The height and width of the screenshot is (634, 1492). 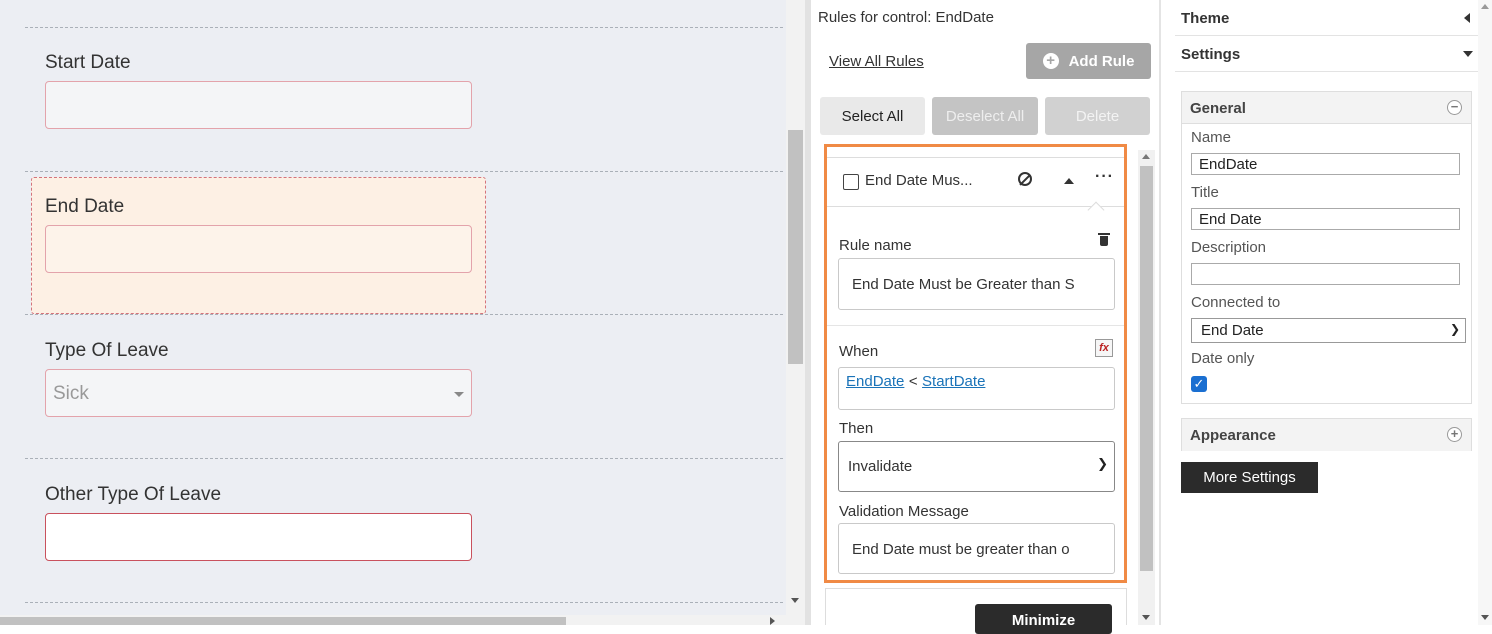 I want to click on caret-left-icon, so click(x=1467, y=18).